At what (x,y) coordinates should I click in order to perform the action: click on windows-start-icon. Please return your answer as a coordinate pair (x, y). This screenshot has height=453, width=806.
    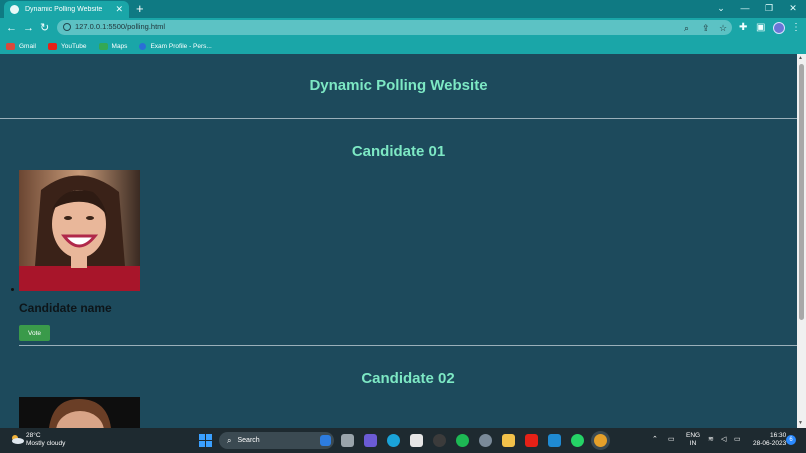
    Looking at the image, I should click on (205, 440).